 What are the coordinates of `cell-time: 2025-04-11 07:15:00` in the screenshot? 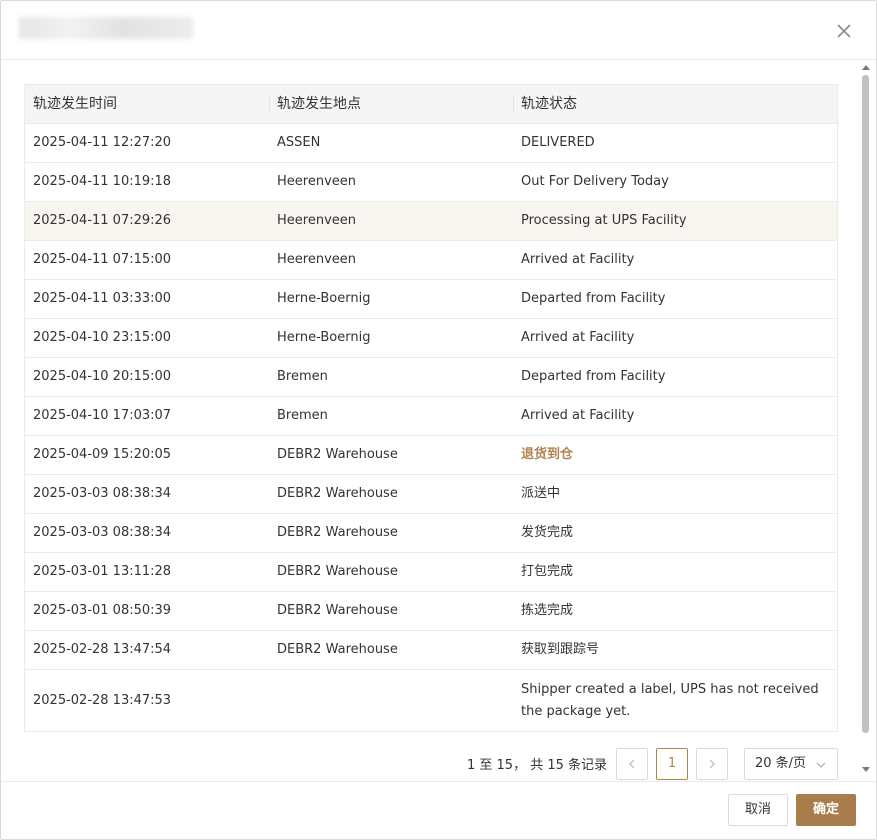 It's located at (102, 259).